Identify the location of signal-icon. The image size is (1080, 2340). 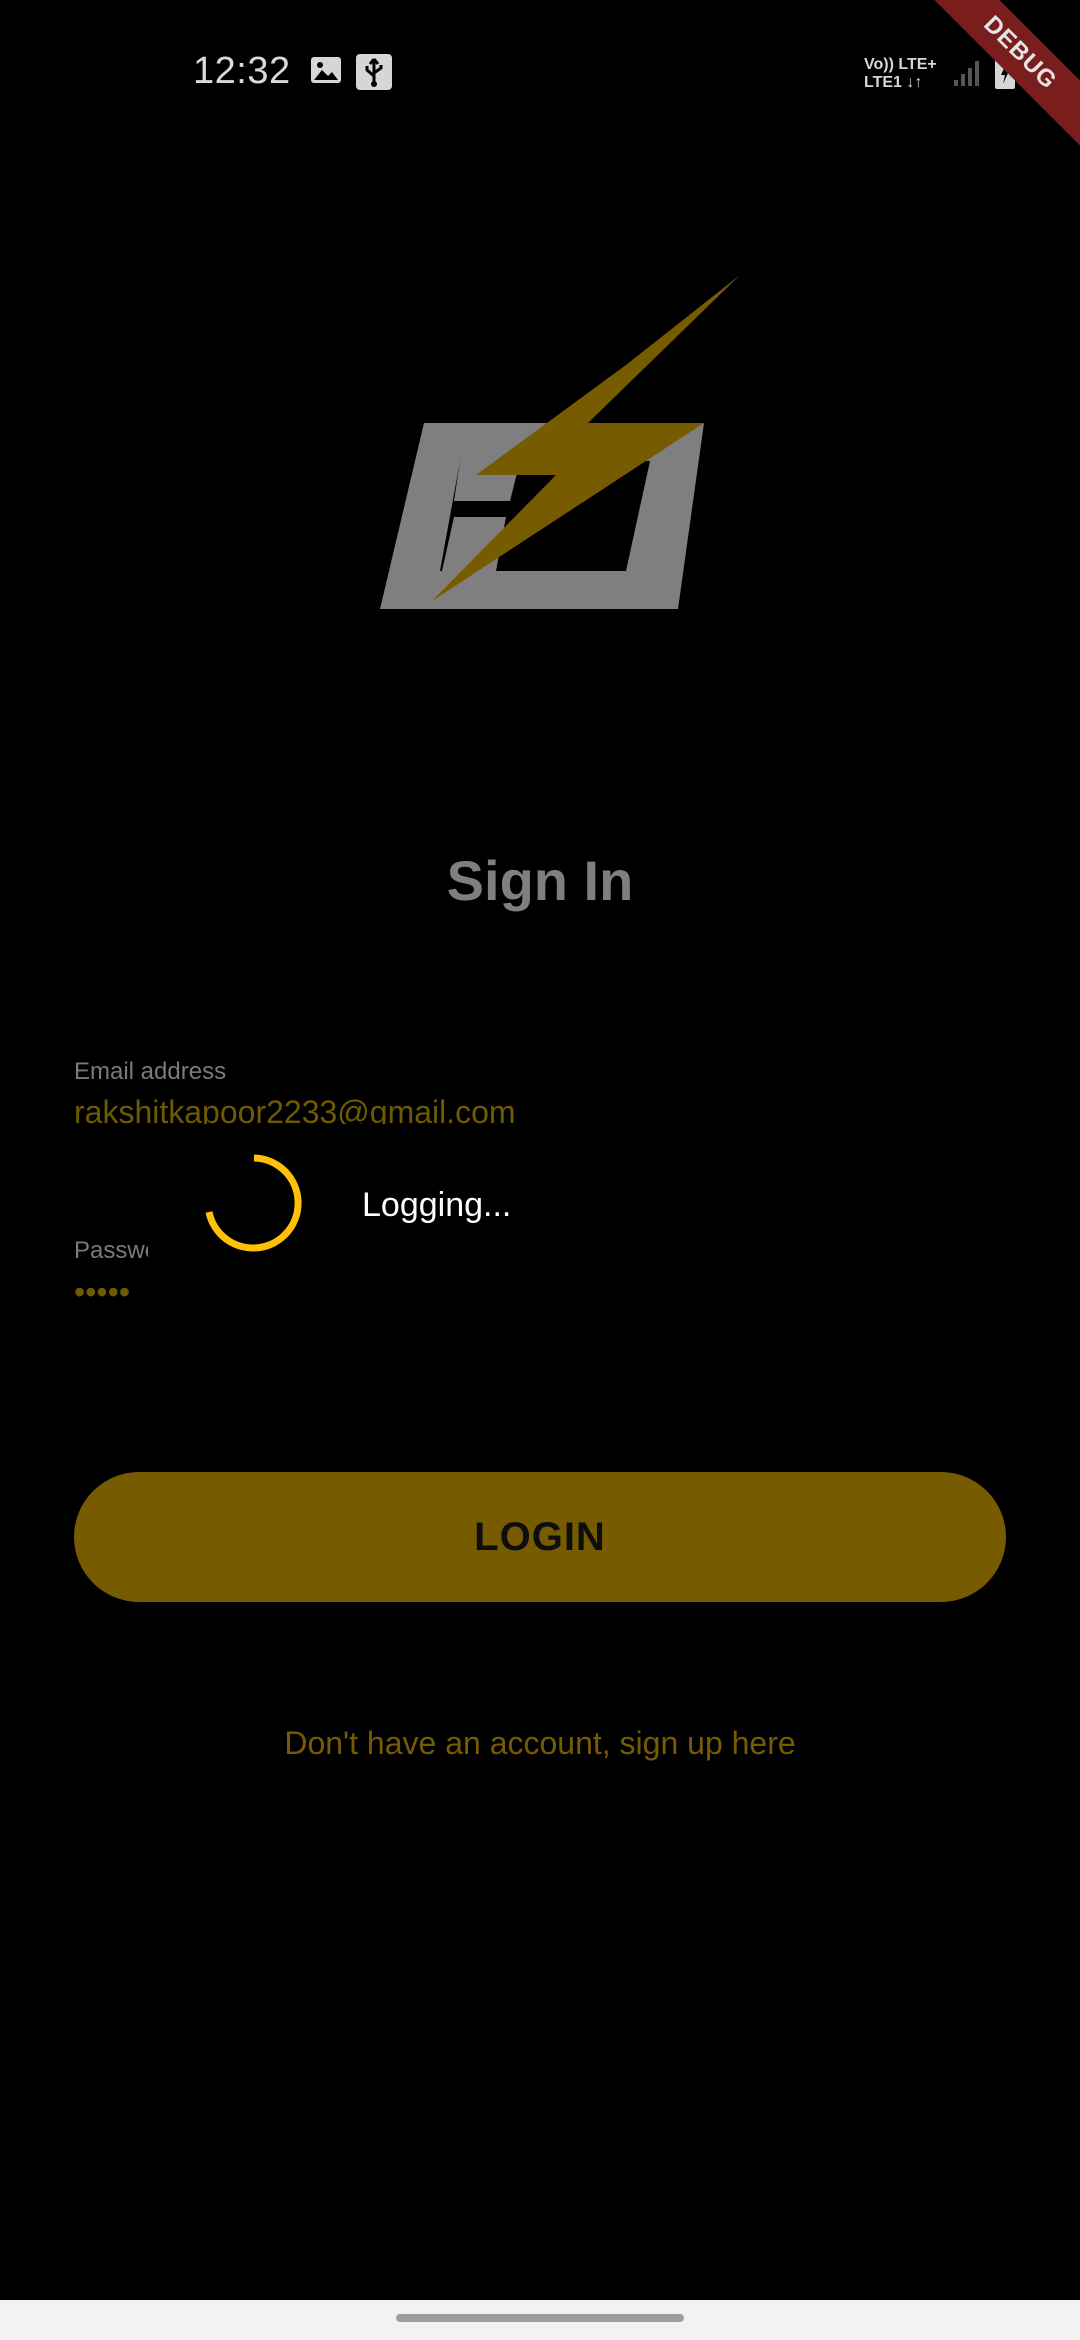
(967, 75).